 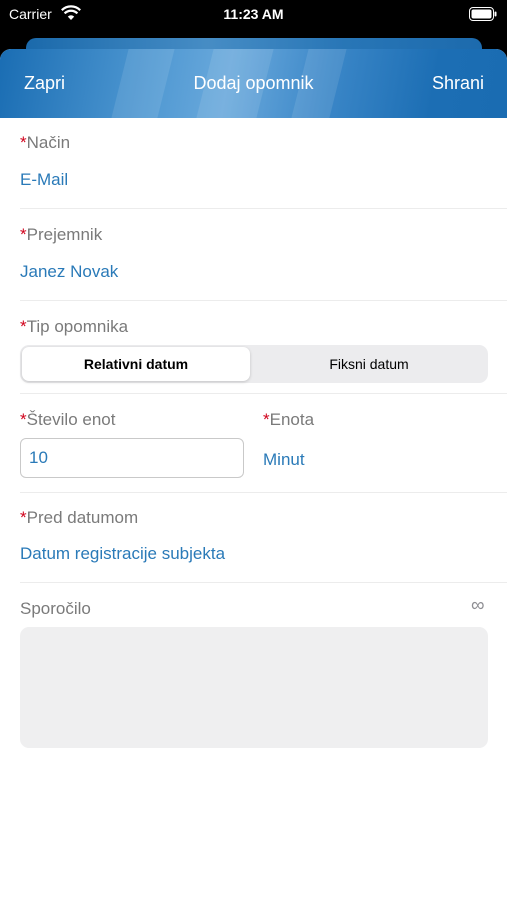 I want to click on infinity-icon: ∞, so click(x=478, y=606).